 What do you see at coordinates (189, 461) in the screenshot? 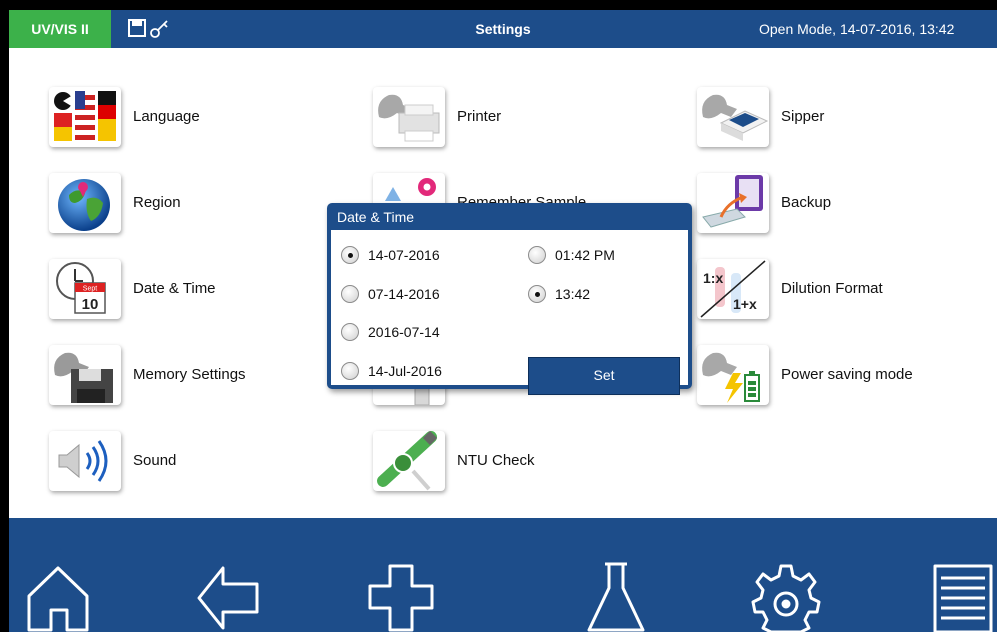
I see `tile-sound: Sound` at bounding box center [189, 461].